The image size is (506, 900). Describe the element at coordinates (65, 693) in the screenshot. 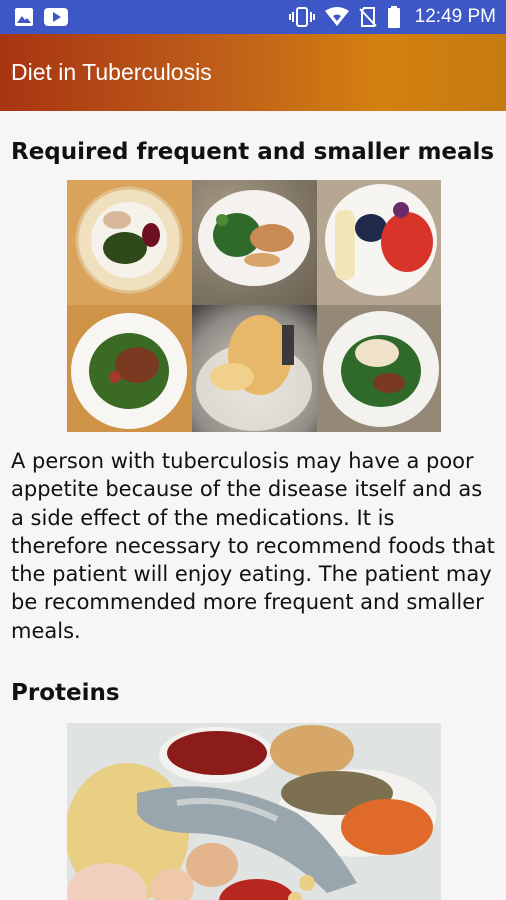

I see `section-heading-proteins: Proteins` at that location.